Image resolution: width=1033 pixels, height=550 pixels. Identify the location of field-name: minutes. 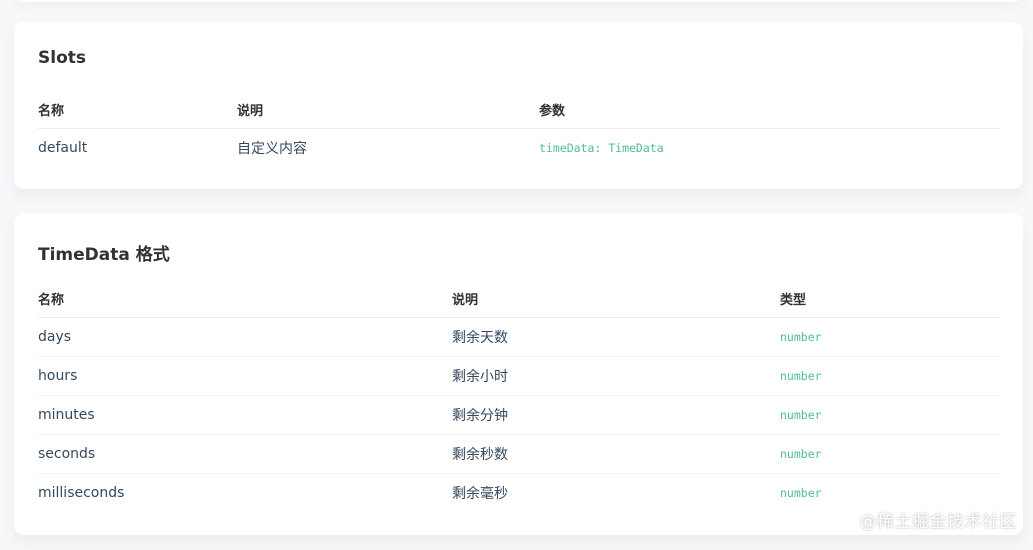
(245, 415).